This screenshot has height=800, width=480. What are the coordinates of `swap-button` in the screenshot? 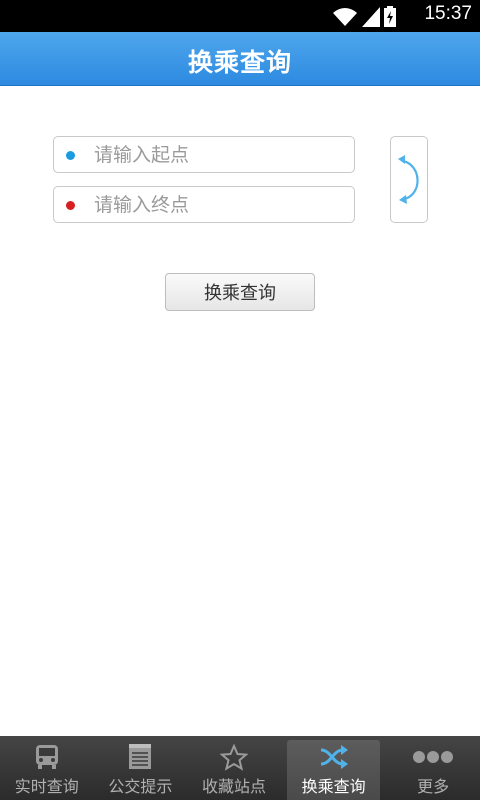 It's located at (409, 179).